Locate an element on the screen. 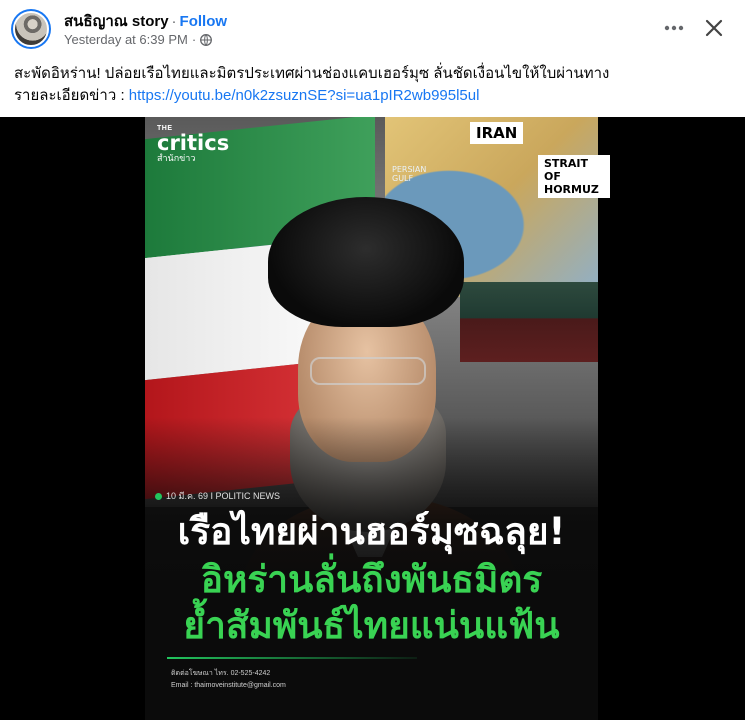 The width and height of the screenshot is (745, 720). headline-line-2: อิหร่านลั่นถึงพันธมิตร is located at coordinates (371, 579).